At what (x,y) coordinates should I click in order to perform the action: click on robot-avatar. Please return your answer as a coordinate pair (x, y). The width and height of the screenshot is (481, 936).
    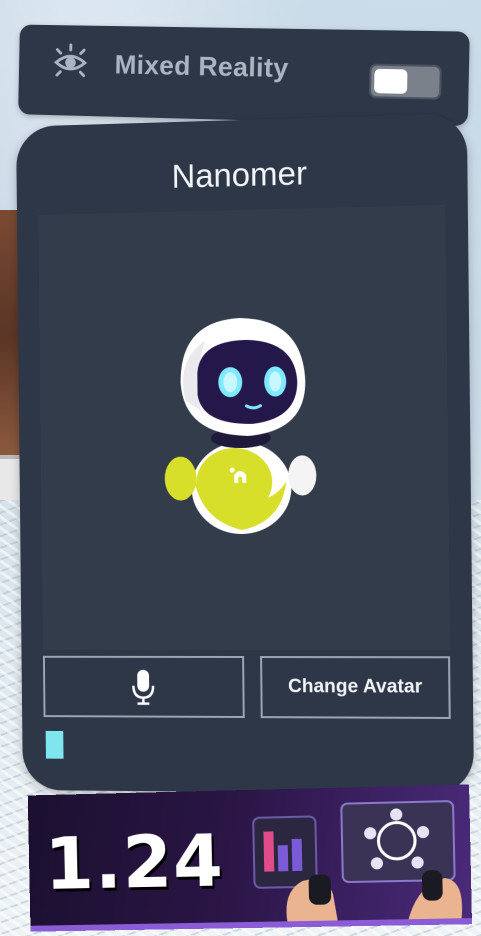
    Looking at the image, I should click on (241, 424).